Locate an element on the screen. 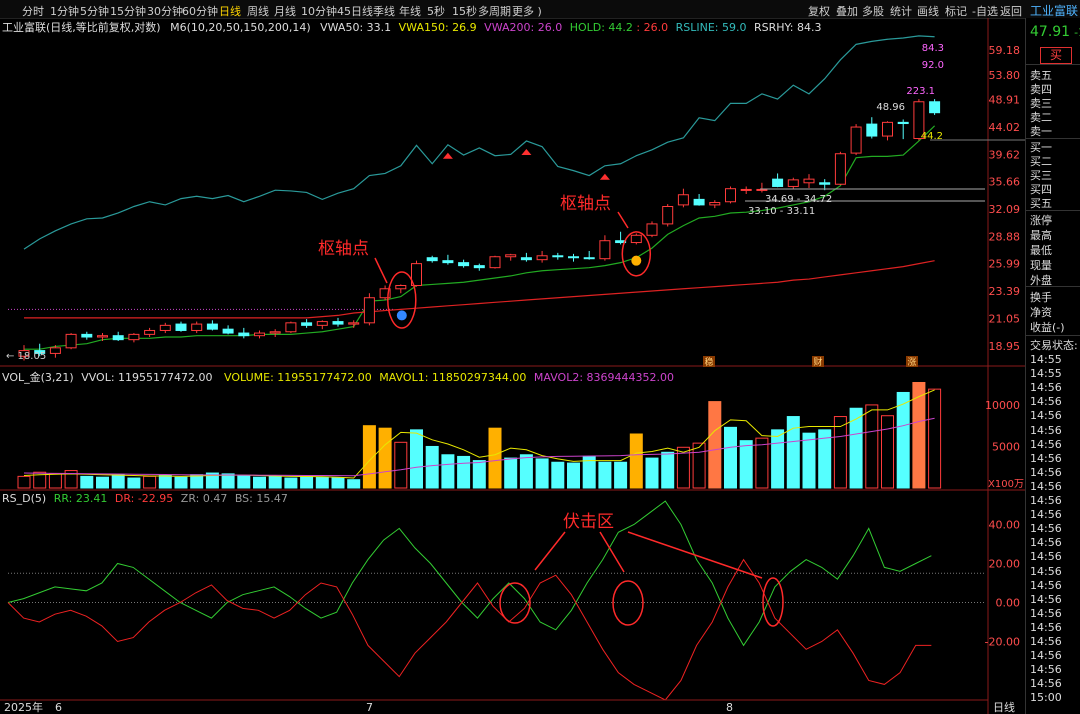 This screenshot has width=1080, height=714. vvol-label: VVOL: 11955177472.00 is located at coordinates (147, 377).